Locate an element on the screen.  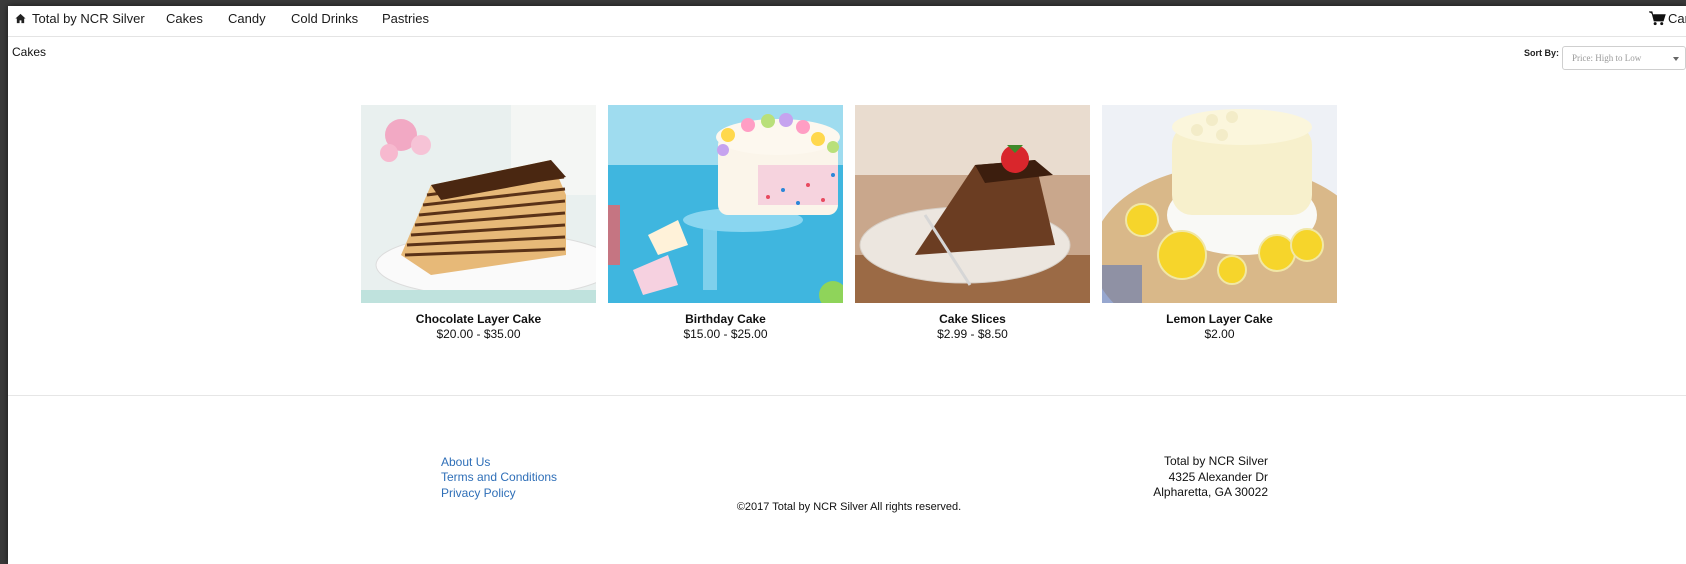
product-image-chocolate-layer-cake is located at coordinates (478, 204).